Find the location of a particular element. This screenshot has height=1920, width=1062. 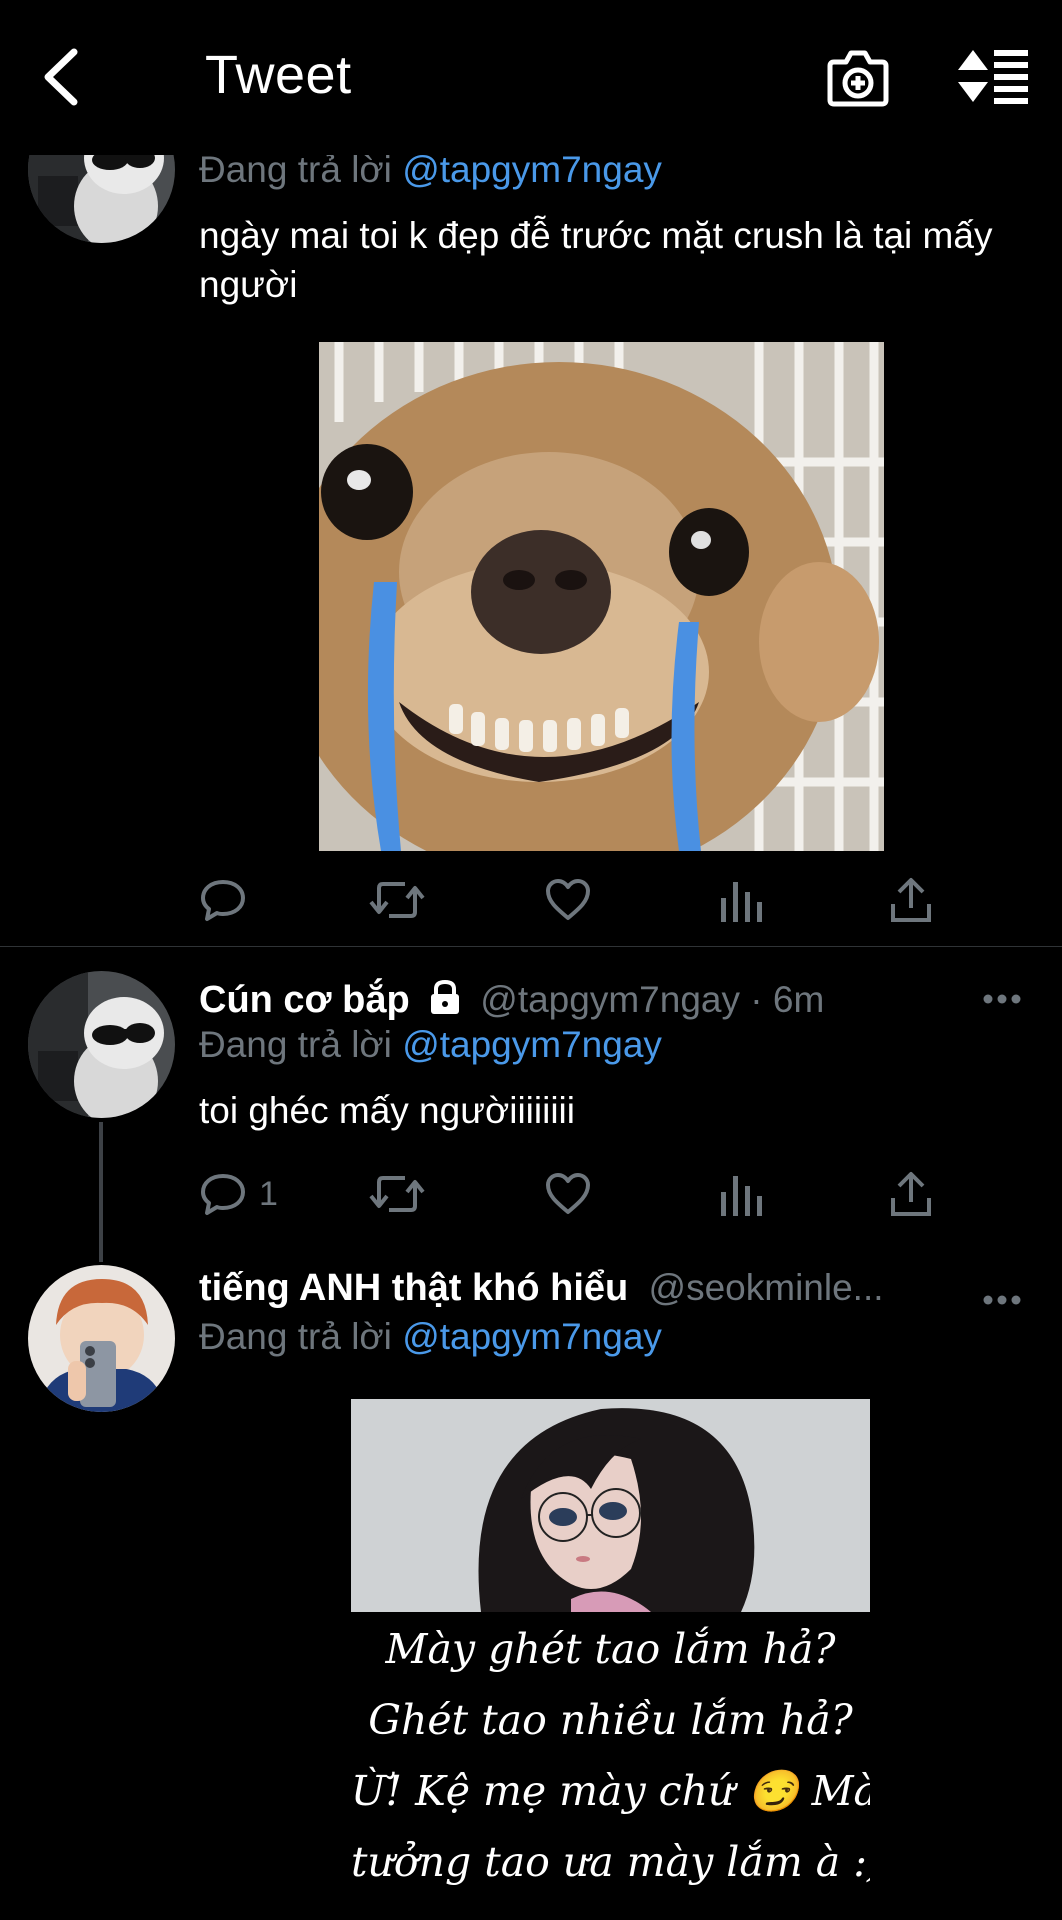

meme-line: tưởng tao ưa mày lắm à :))) is located at coordinates (610, 1862).